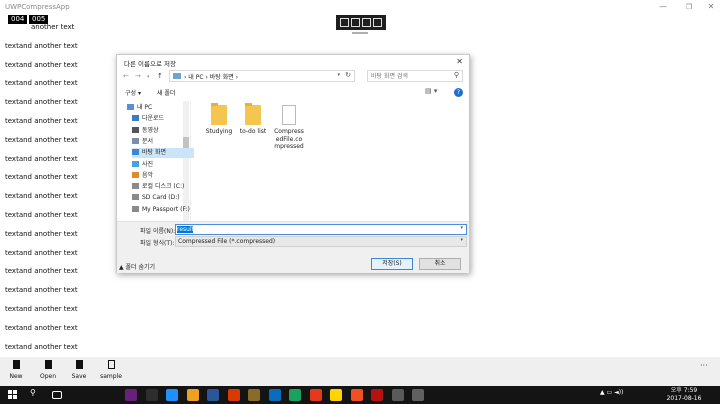 This screenshot has width=720, height=404. What do you see at coordinates (137, 266) in the screenshot?
I see `hide-folders-button: ▲ 폴더 숨기기` at bounding box center [137, 266].